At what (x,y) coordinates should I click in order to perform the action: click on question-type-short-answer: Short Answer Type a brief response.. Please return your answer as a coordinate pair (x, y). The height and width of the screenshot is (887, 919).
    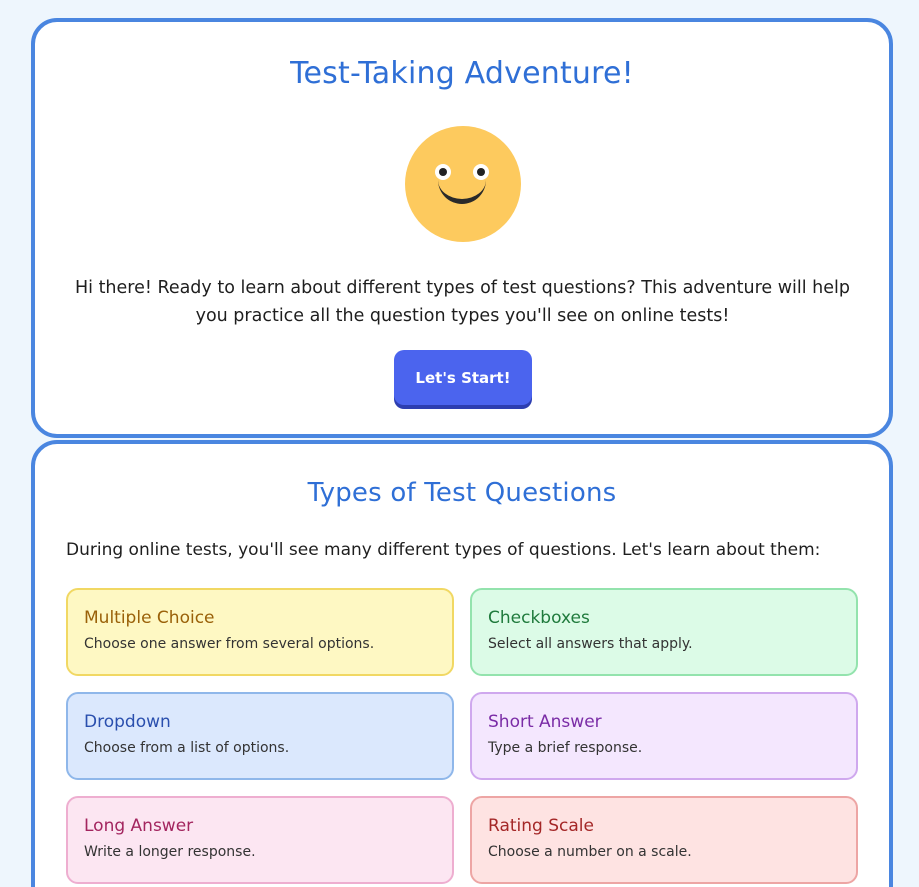
    Looking at the image, I should click on (664, 736).